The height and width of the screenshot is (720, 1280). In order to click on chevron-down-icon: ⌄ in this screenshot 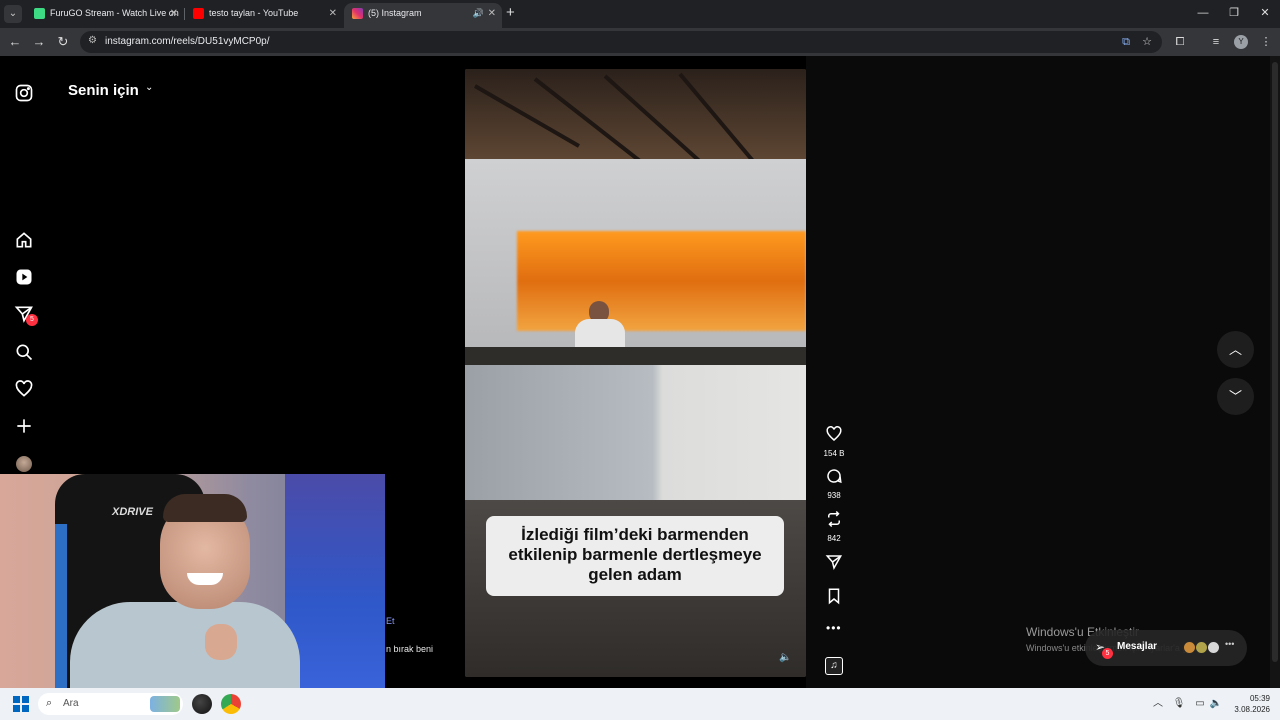, I will do `click(149, 87)`.